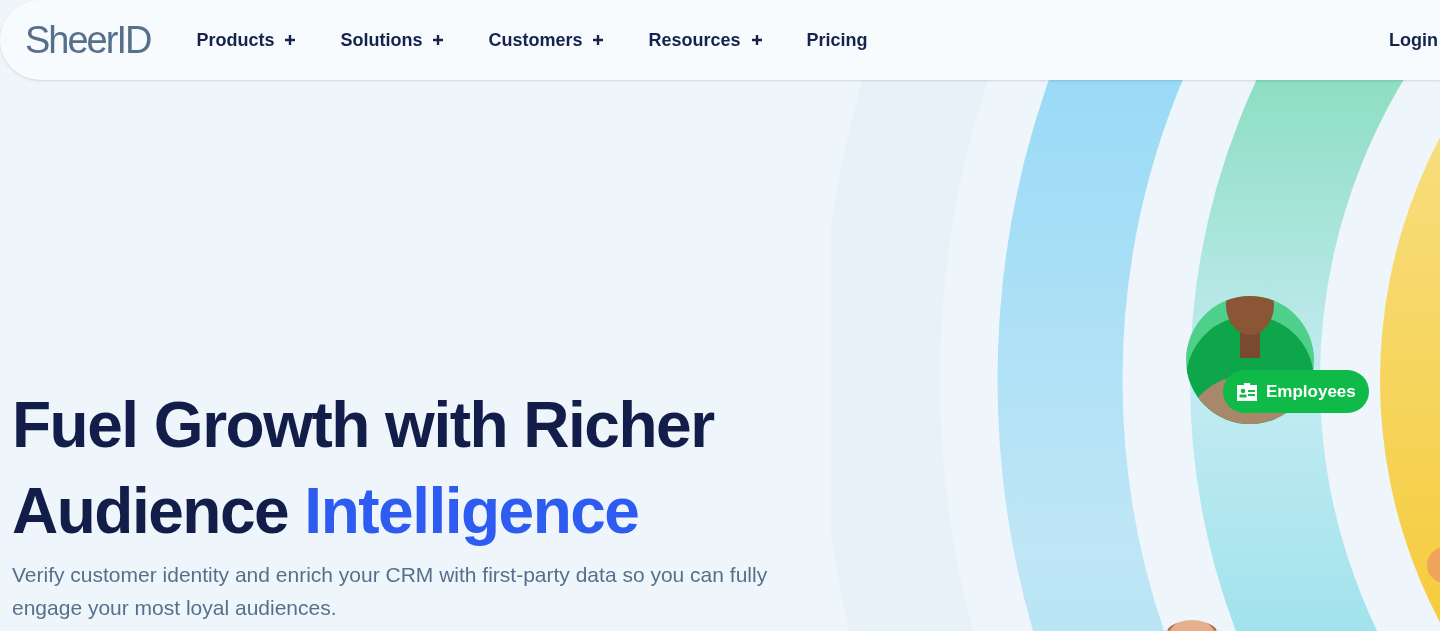 The image size is (1440, 631). What do you see at coordinates (1247, 391) in the screenshot?
I see `id-card-icon` at bounding box center [1247, 391].